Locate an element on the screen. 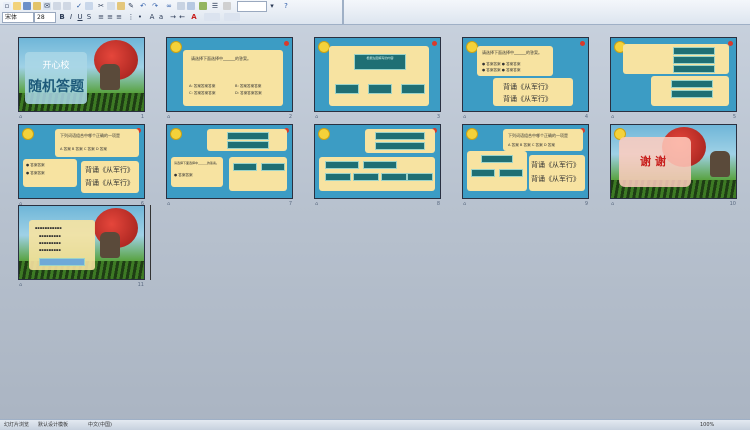 The image size is (750, 430). font-color-icon: A is located at coordinates (194, 17).